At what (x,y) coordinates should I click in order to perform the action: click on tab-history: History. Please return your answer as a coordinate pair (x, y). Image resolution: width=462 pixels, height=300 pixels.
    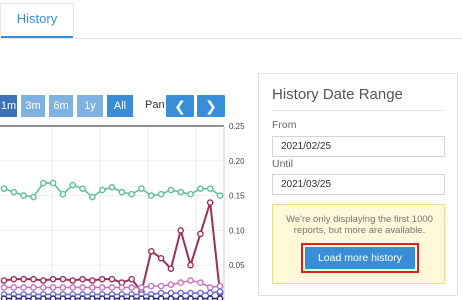
    Looking at the image, I should click on (37, 20).